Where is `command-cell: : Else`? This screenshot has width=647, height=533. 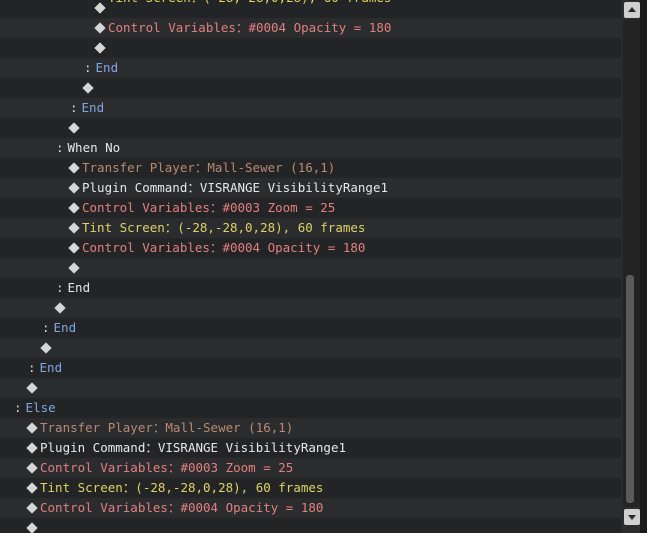
command-cell: : Else is located at coordinates (35, 408).